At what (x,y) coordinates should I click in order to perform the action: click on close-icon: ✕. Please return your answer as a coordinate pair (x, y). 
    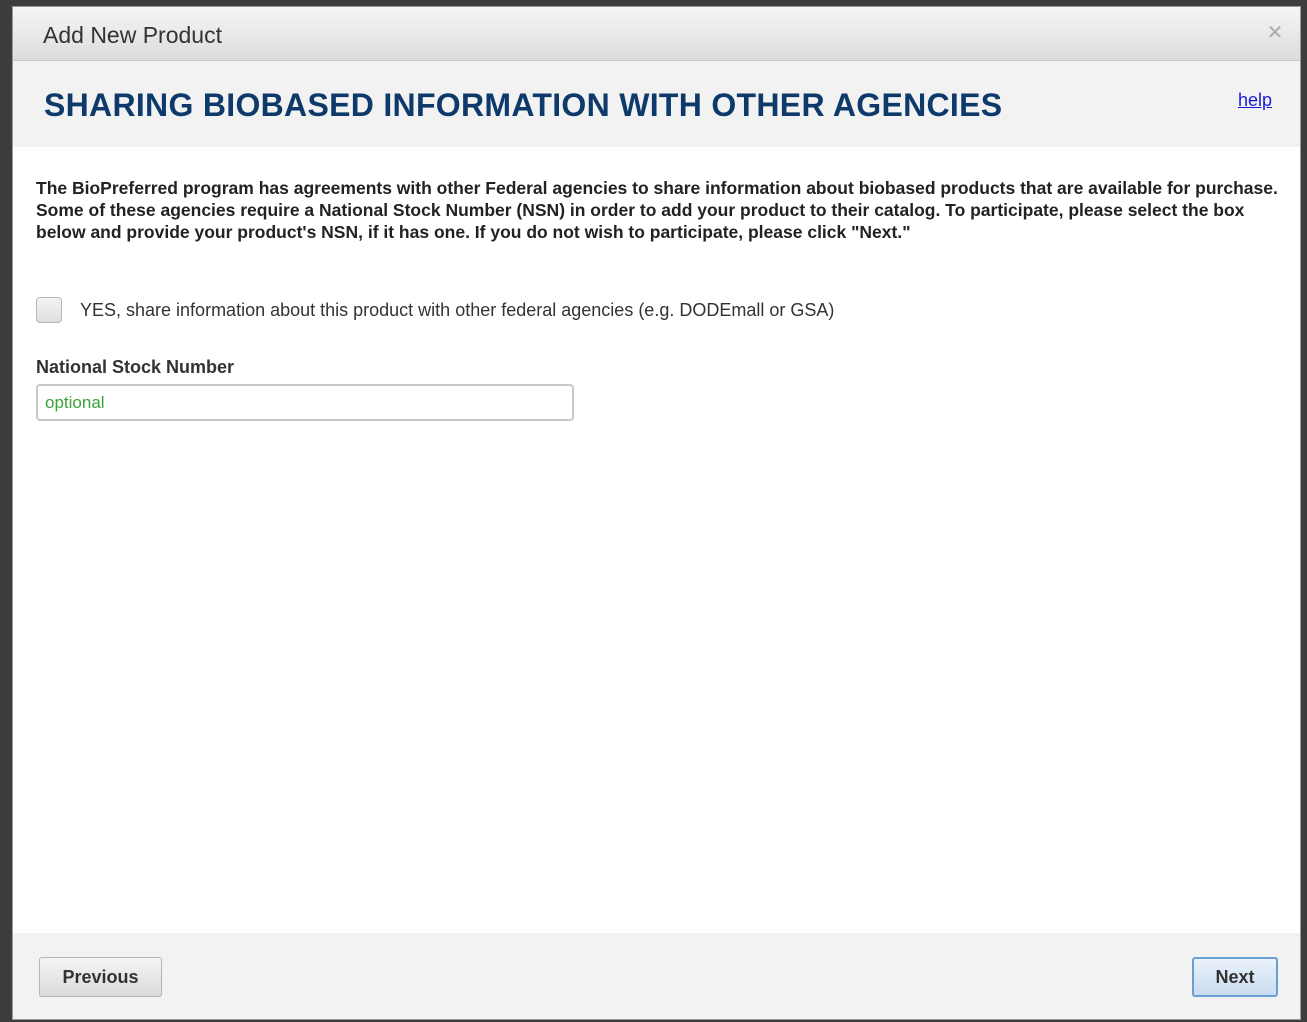
    Looking at the image, I should click on (1275, 32).